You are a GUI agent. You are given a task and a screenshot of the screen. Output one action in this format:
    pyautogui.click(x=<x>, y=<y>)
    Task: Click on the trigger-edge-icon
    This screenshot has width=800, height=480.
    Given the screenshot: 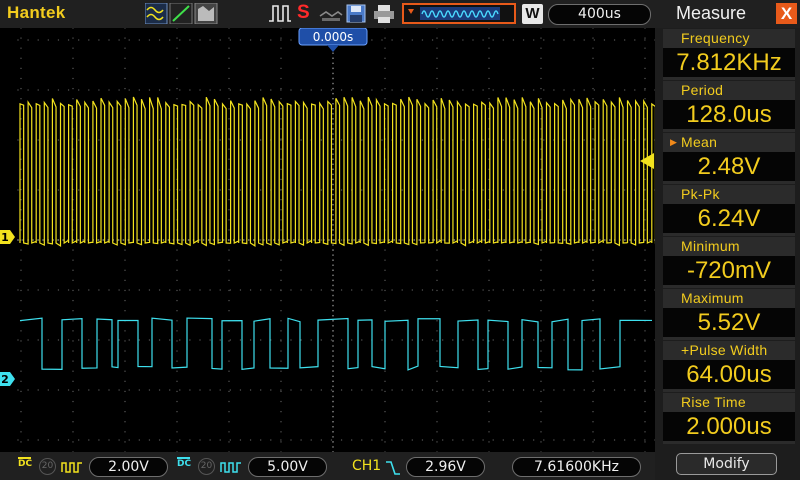 What is the action you would take?
    pyautogui.click(x=280, y=13)
    